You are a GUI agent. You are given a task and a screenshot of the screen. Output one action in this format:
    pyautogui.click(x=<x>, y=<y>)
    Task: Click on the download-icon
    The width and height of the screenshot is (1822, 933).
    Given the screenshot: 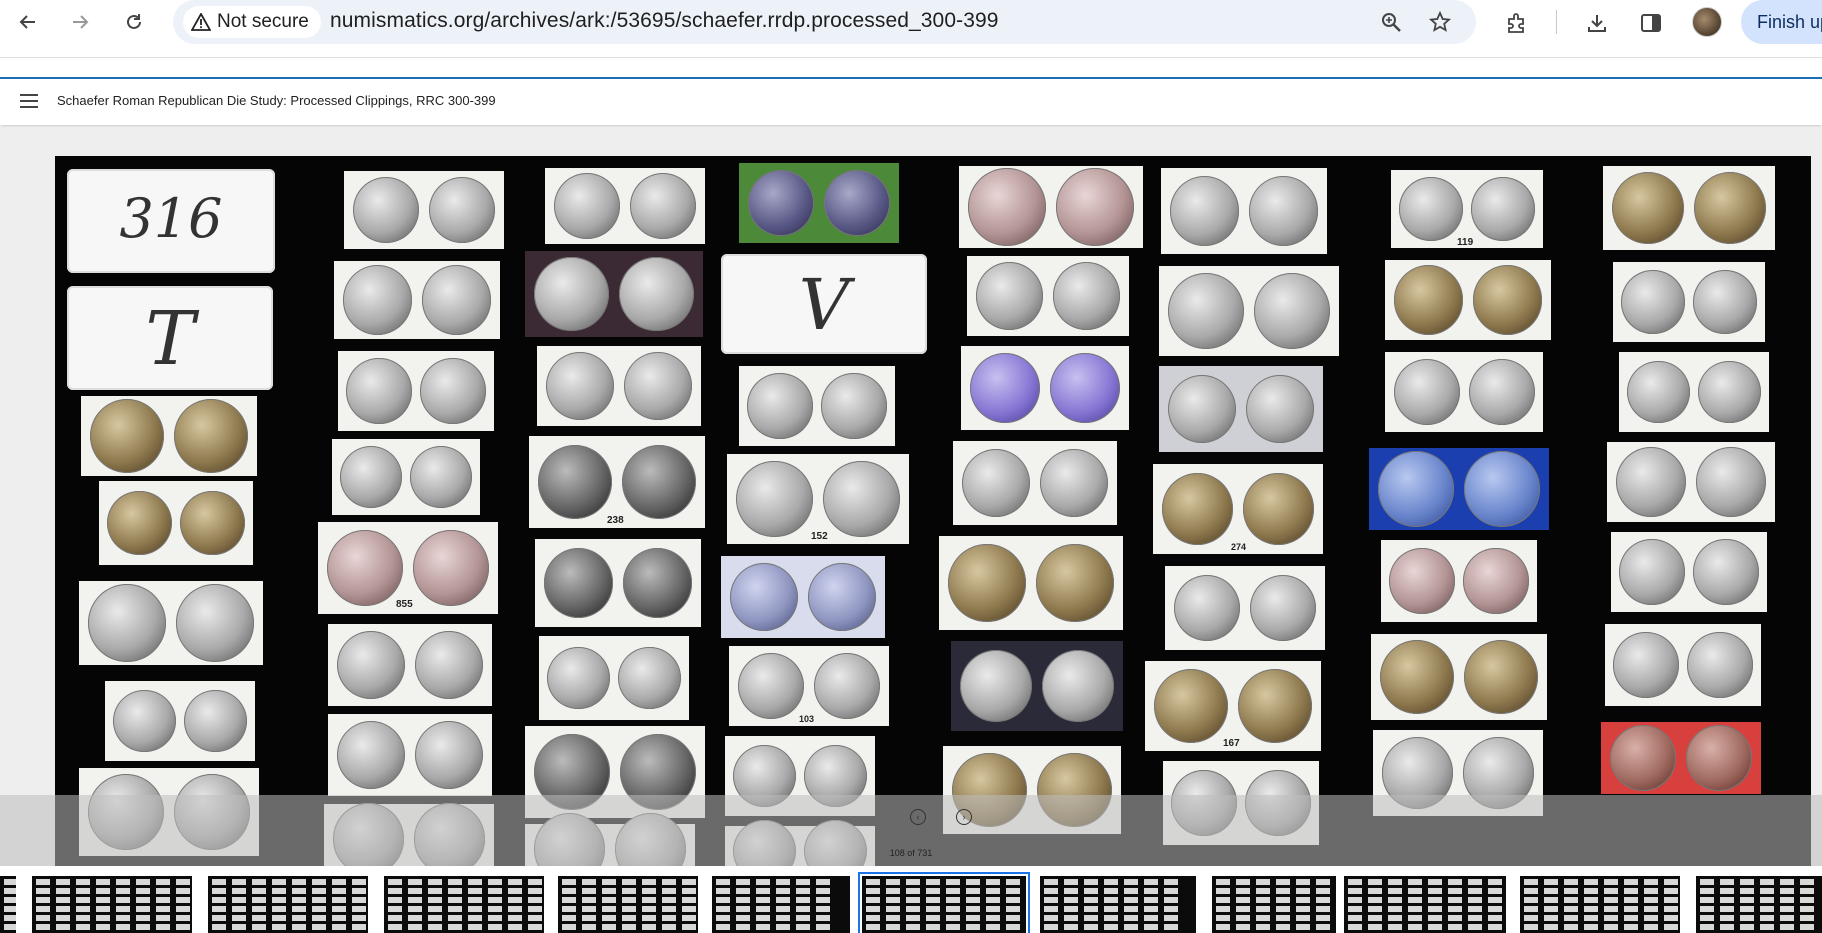 What is the action you would take?
    pyautogui.click(x=1597, y=23)
    